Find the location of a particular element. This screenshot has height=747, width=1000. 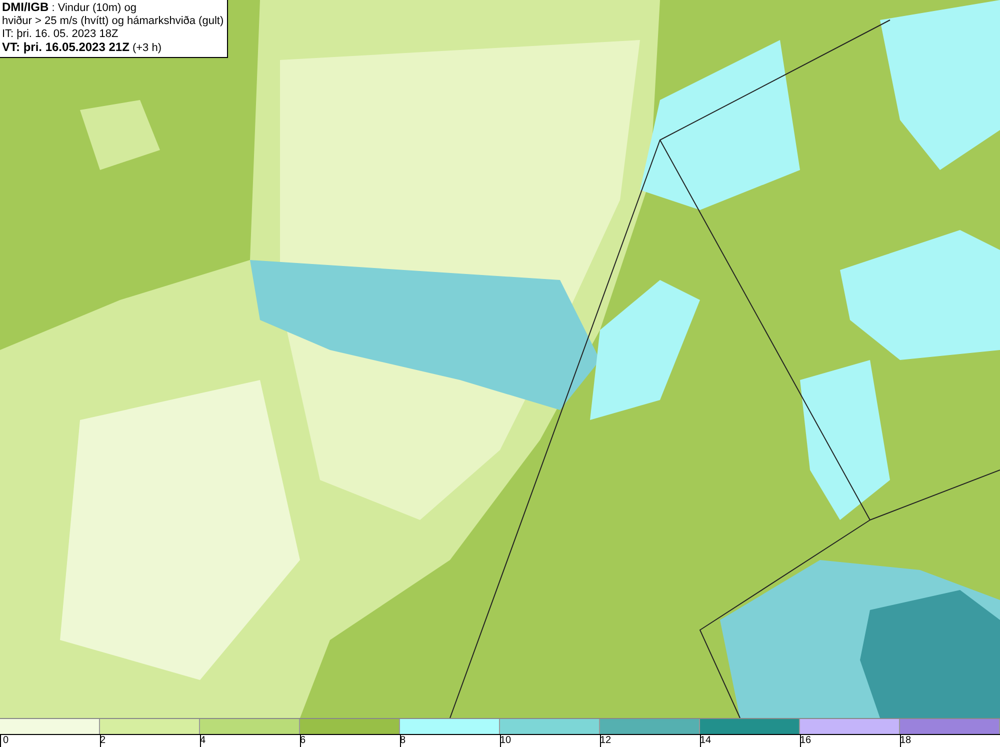

title-line: DMI/IGB : Vindur (10m) og is located at coordinates (70, 8).